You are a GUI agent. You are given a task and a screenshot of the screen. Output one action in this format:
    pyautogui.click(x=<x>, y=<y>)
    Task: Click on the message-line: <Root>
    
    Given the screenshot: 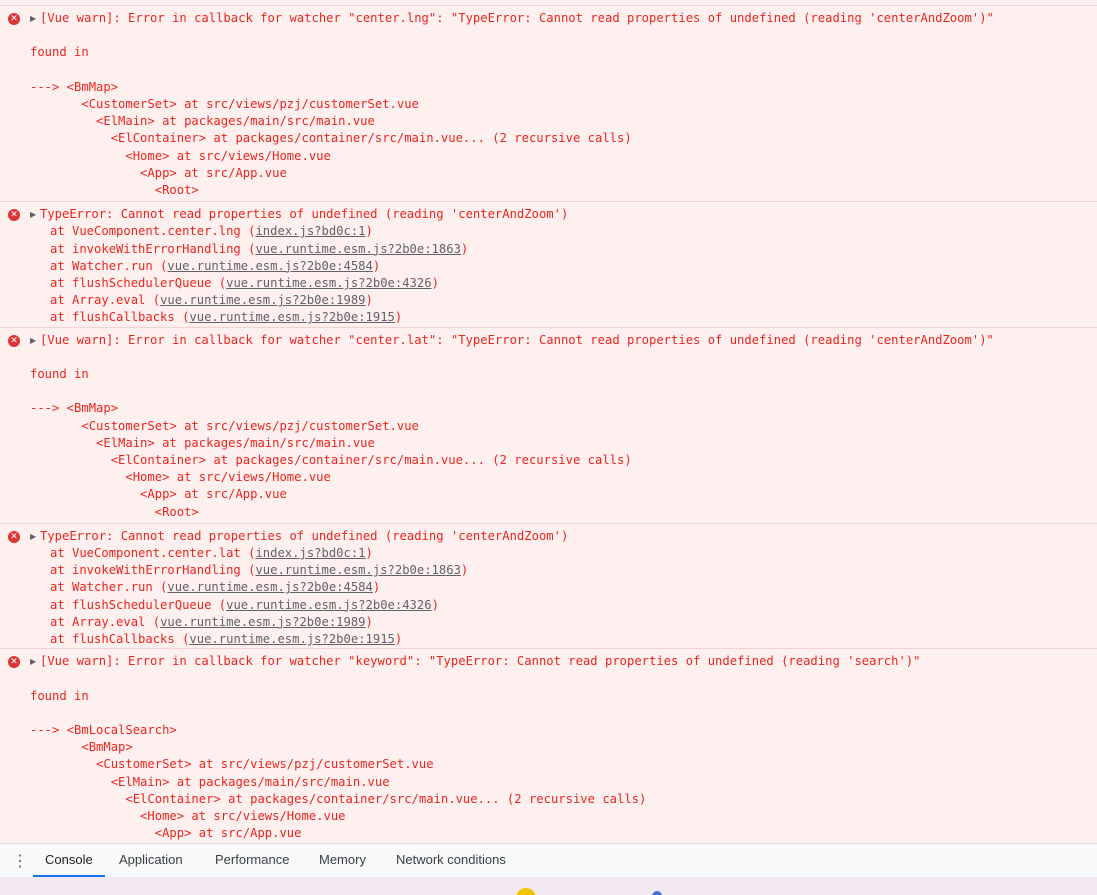 What is the action you would take?
    pyautogui.click(x=114, y=190)
    